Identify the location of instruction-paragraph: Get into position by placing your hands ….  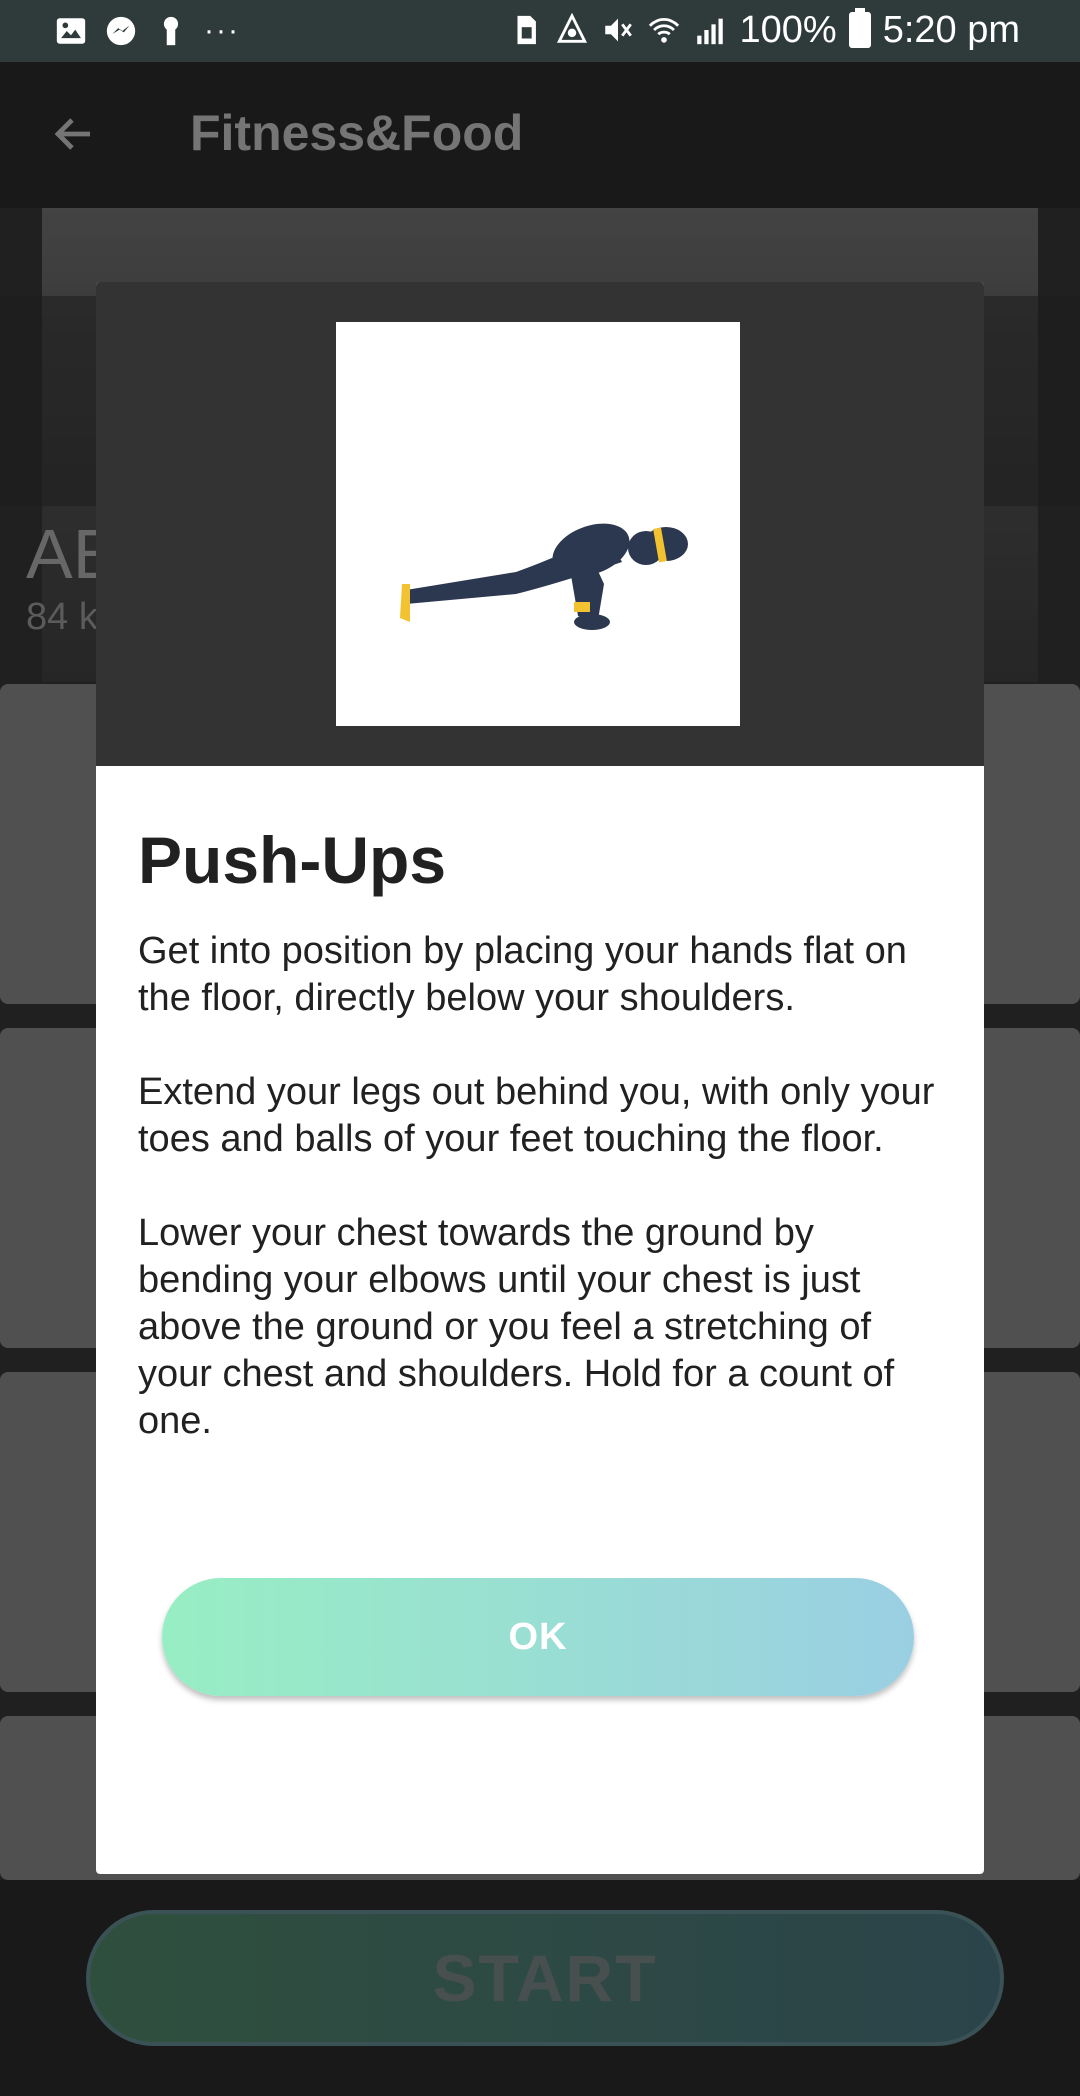
(522, 974).